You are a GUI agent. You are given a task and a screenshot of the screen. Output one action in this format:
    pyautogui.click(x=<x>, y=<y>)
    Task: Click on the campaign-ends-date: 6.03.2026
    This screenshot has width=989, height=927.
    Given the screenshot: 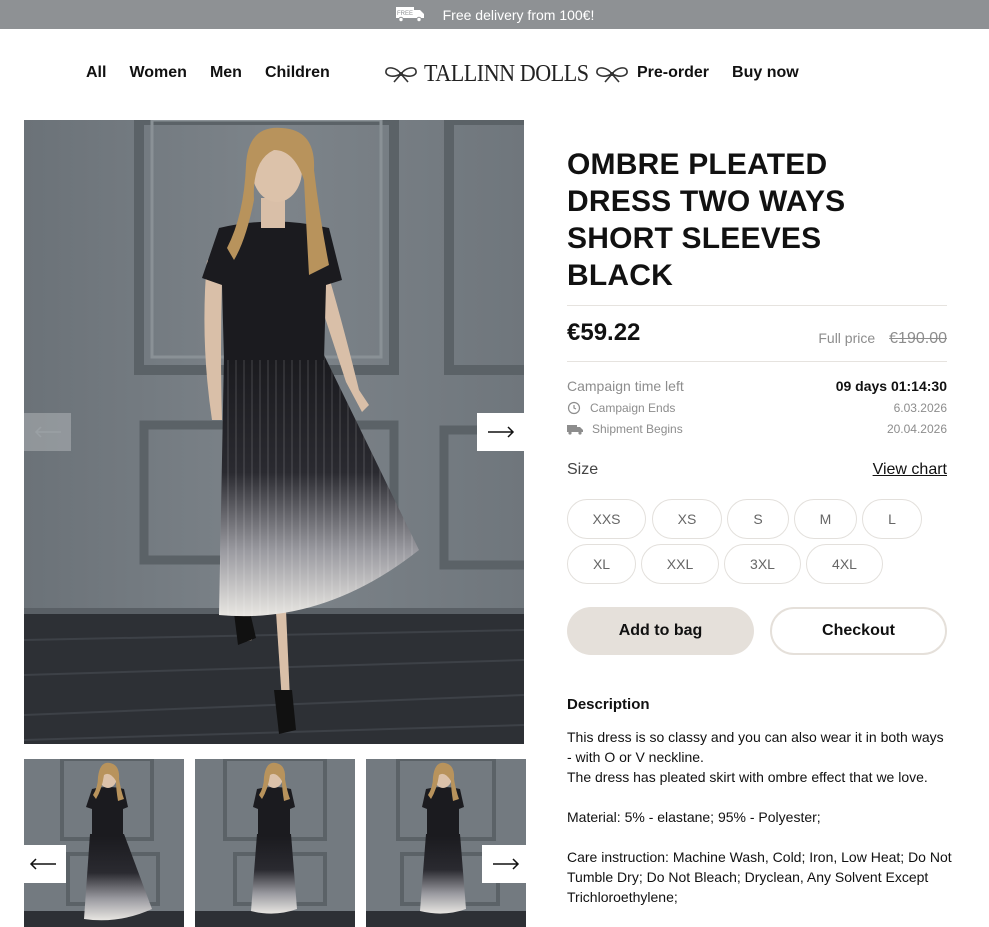 What is the action you would take?
    pyautogui.click(x=920, y=408)
    